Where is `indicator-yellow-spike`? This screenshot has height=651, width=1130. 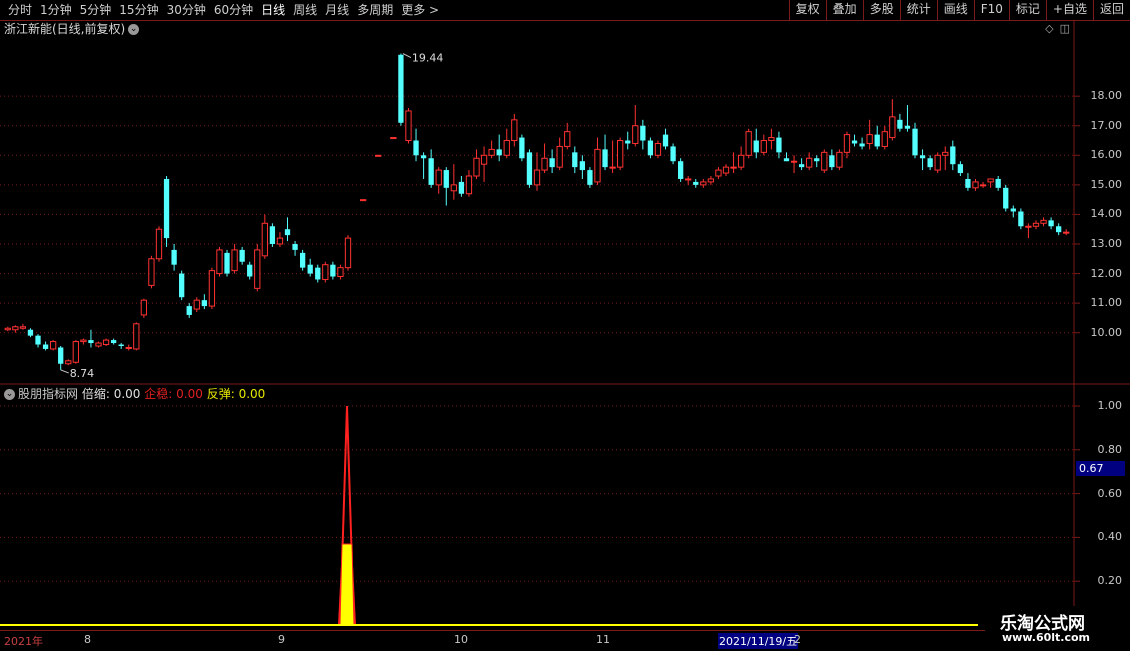 indicator-yellow-spike is located at coordinates (347, 584).